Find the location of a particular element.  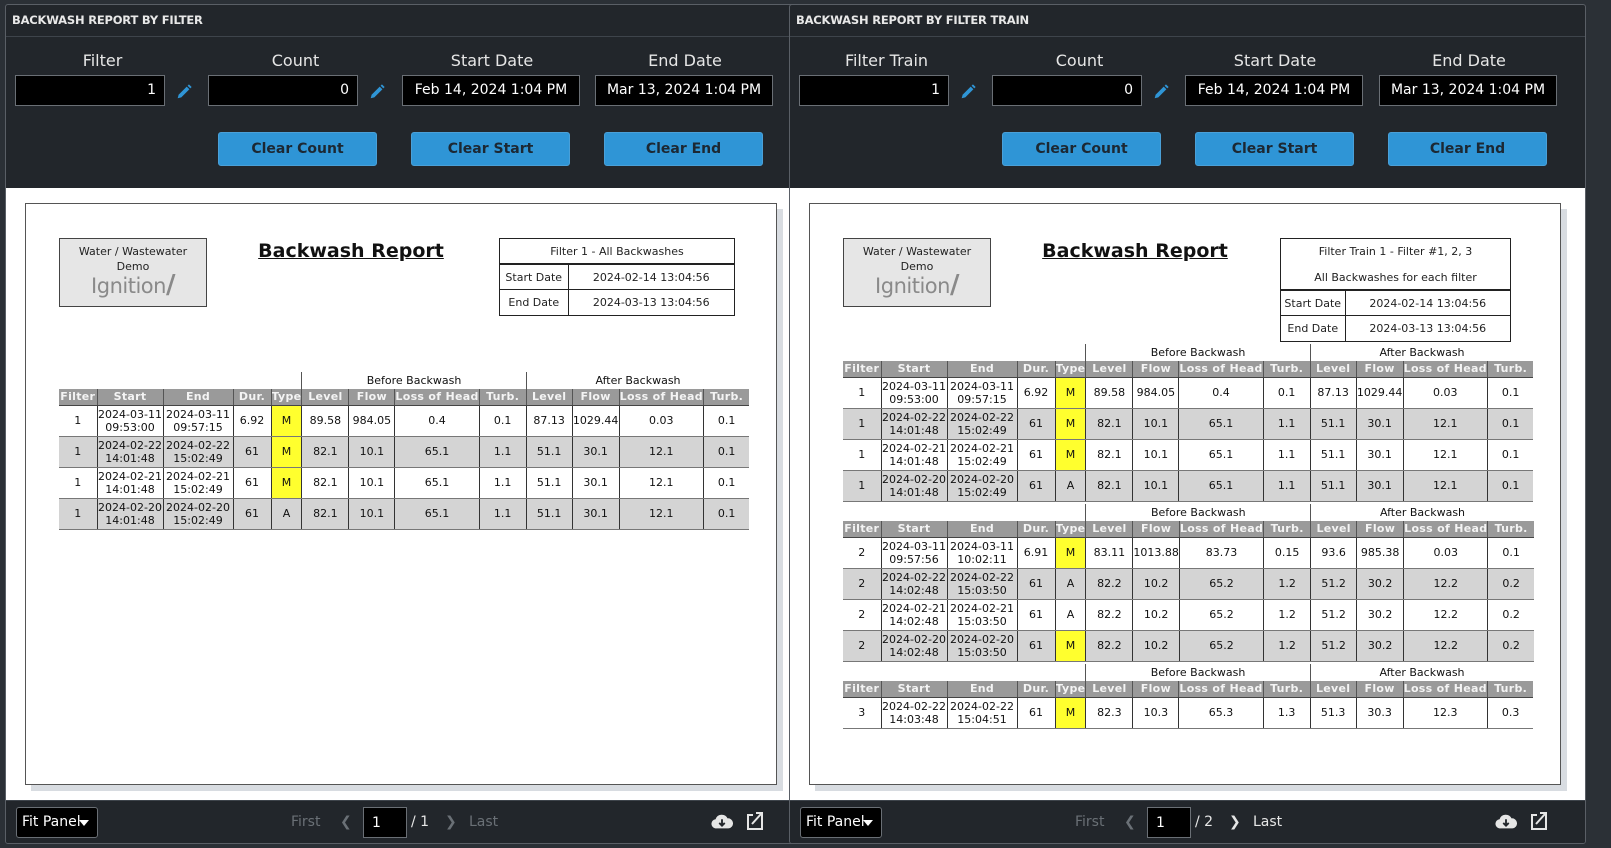

filter-input: 1 is located at coordinates (90, 90).